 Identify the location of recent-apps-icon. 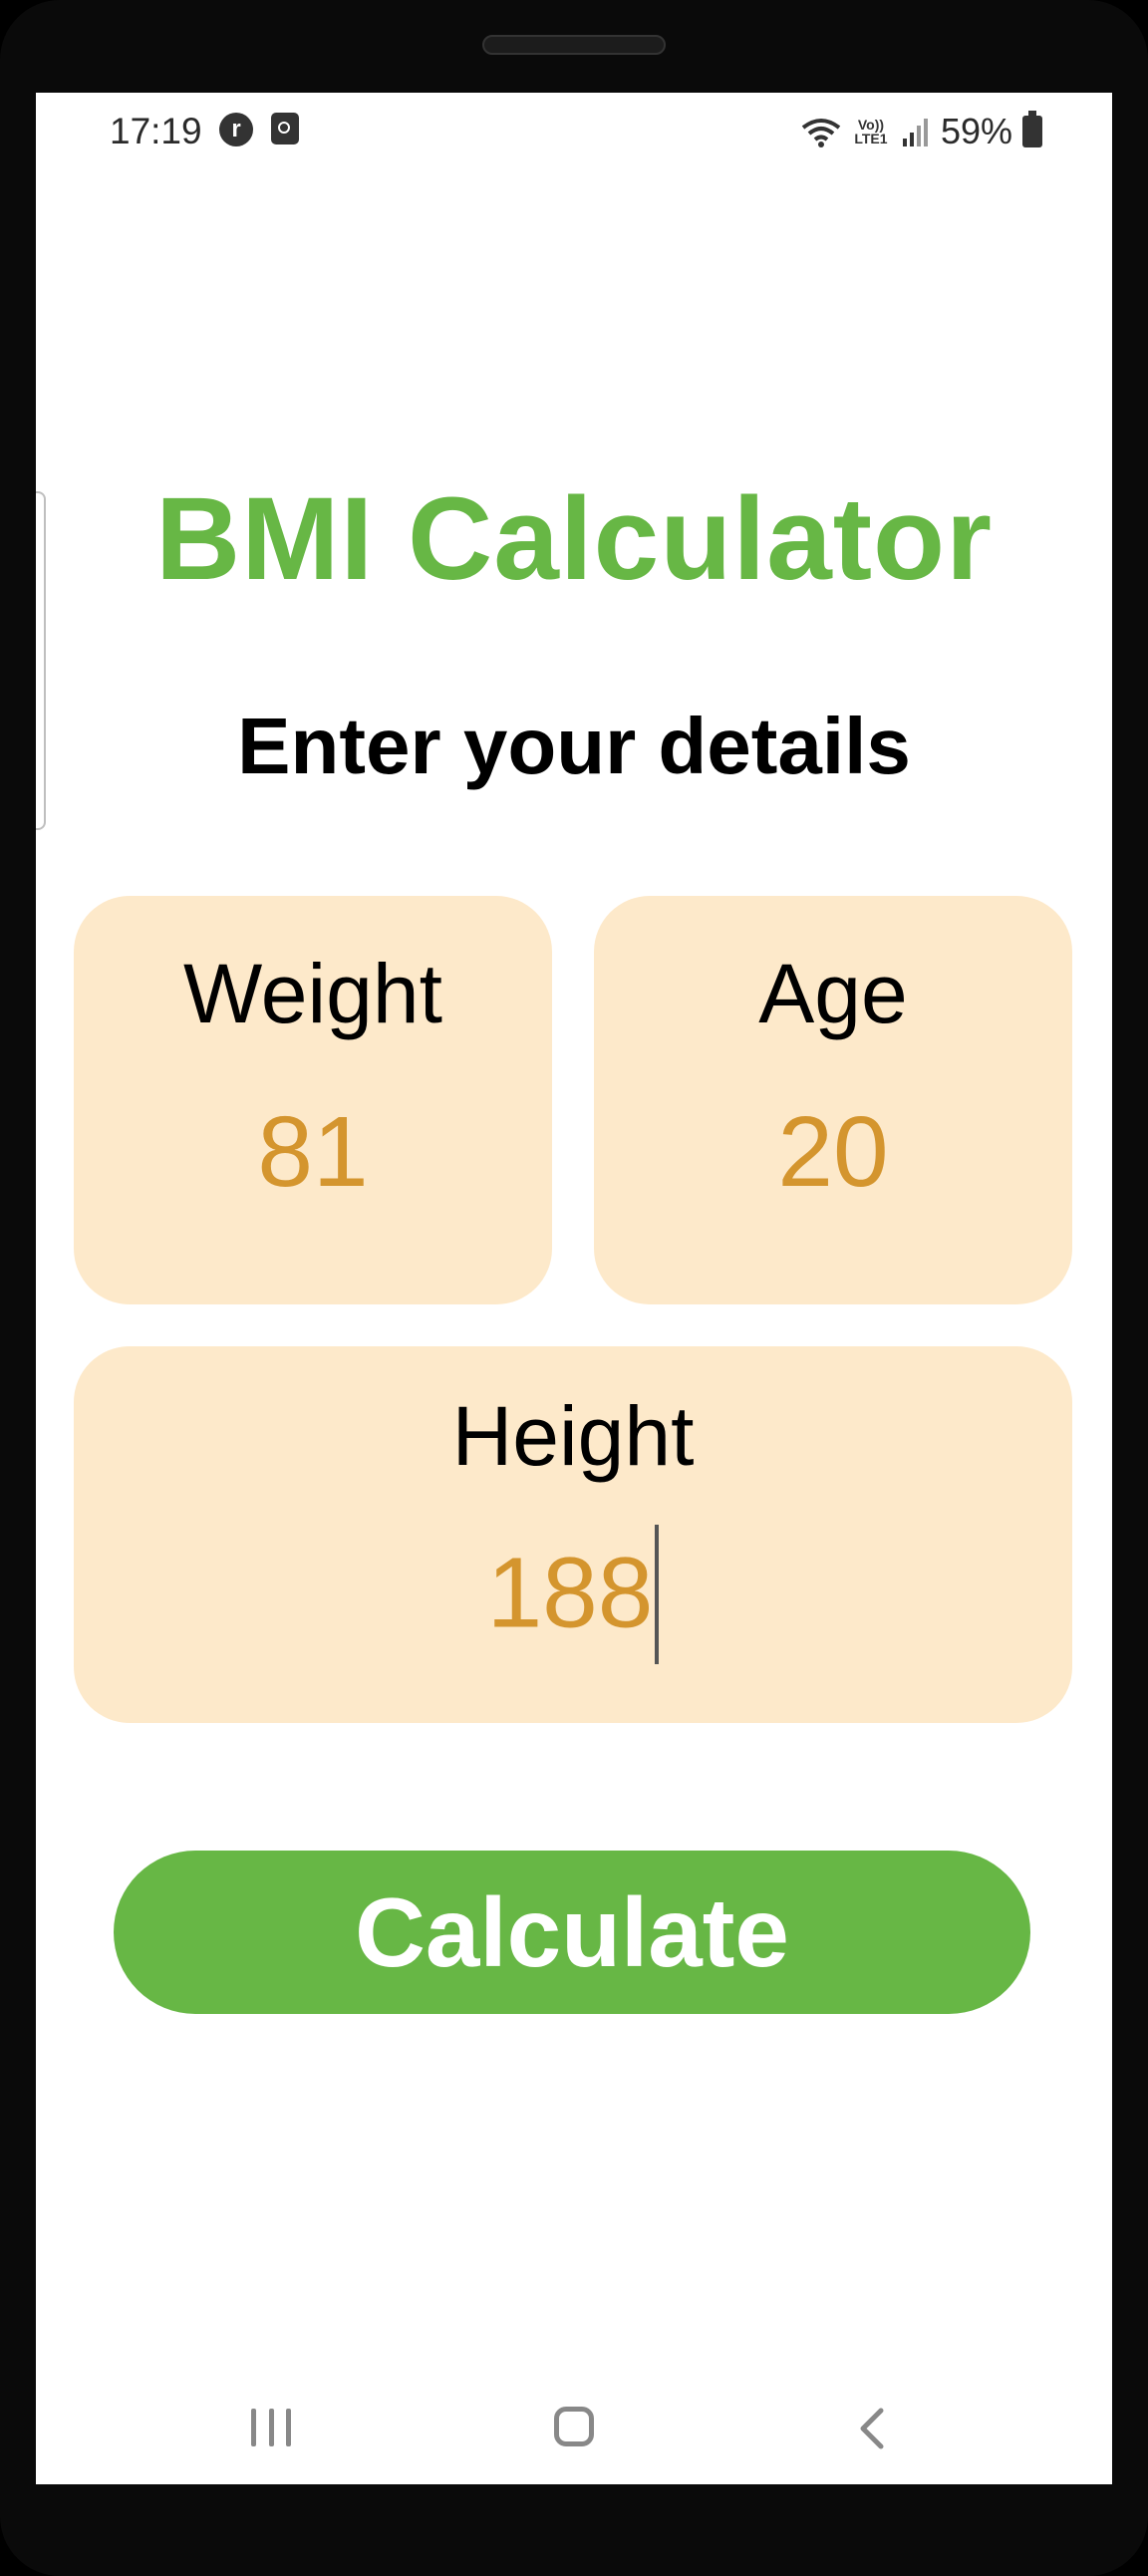
(271, 2428).